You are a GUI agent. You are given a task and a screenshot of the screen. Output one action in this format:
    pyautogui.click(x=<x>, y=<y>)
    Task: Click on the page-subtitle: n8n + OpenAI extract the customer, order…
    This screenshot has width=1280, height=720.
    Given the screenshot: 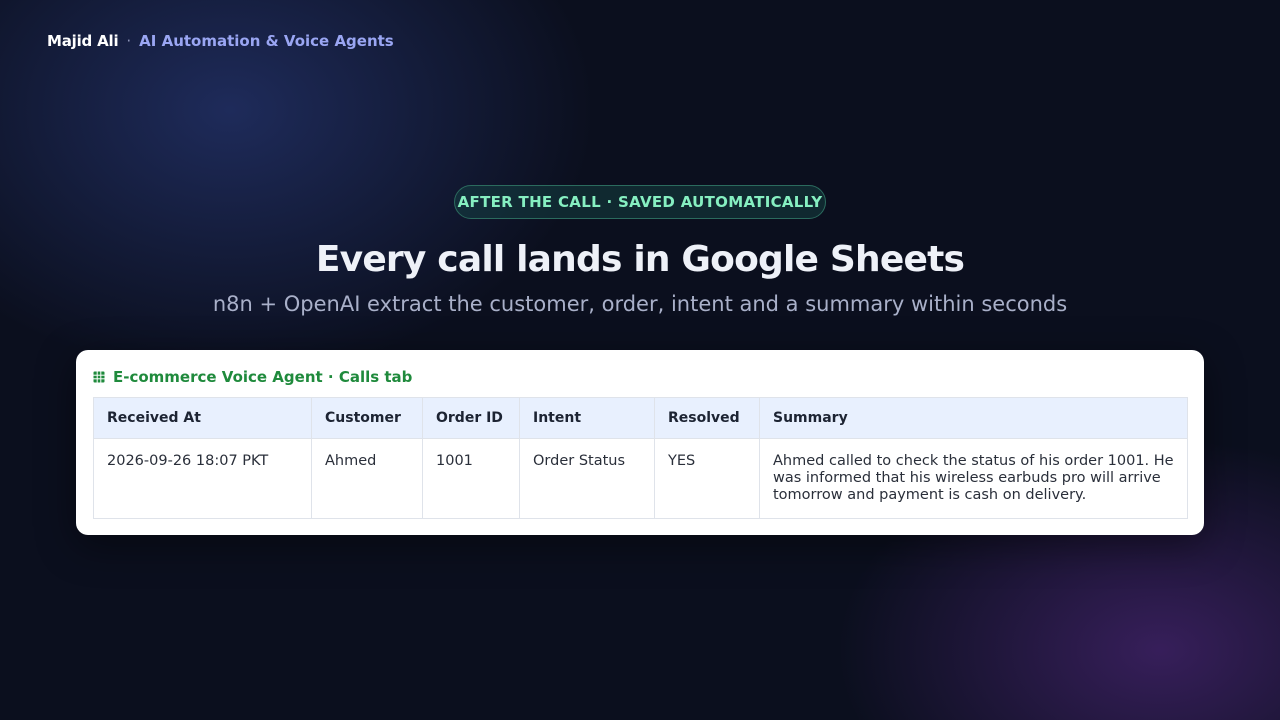 What is the action you would take?
    pyautogui.click(x=640, y=304)
    